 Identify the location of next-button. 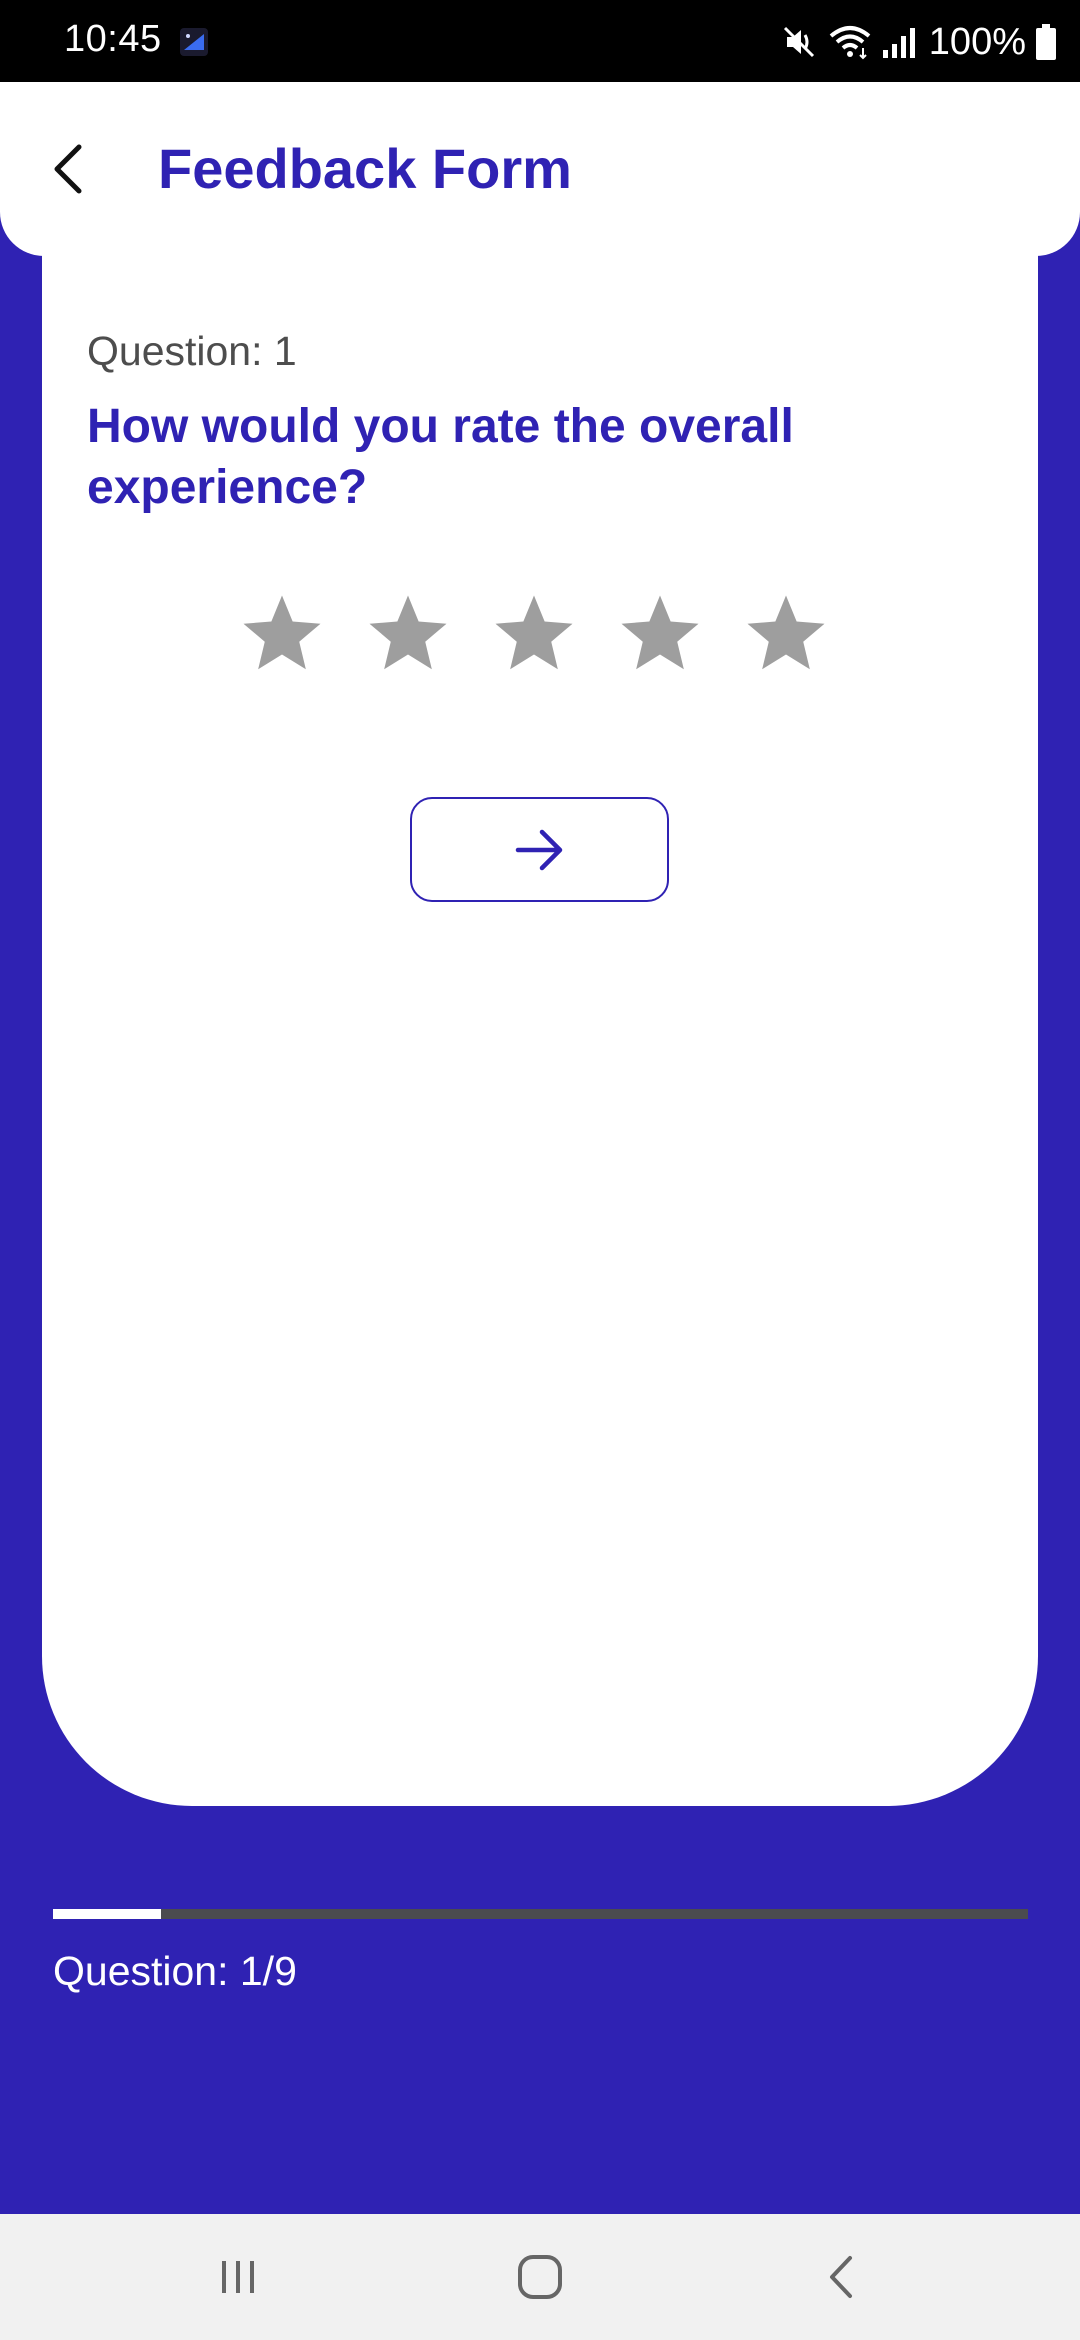
(539, 849).